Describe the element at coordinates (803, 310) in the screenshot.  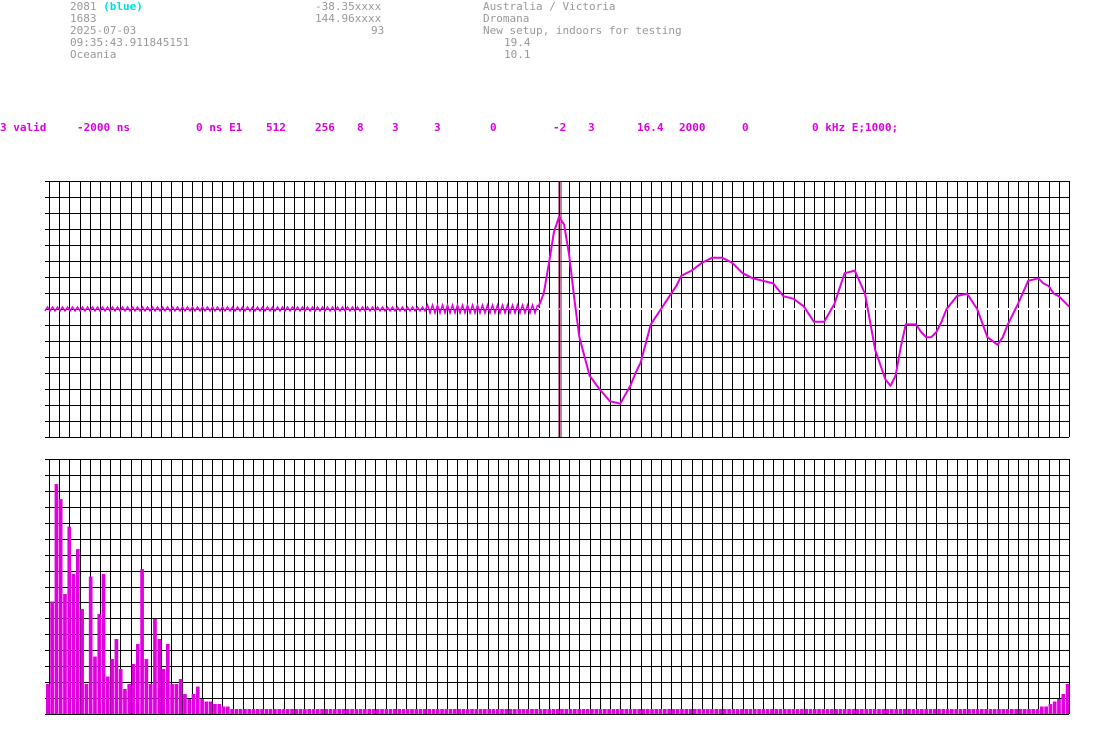
I see `waveform-trace` at that location.